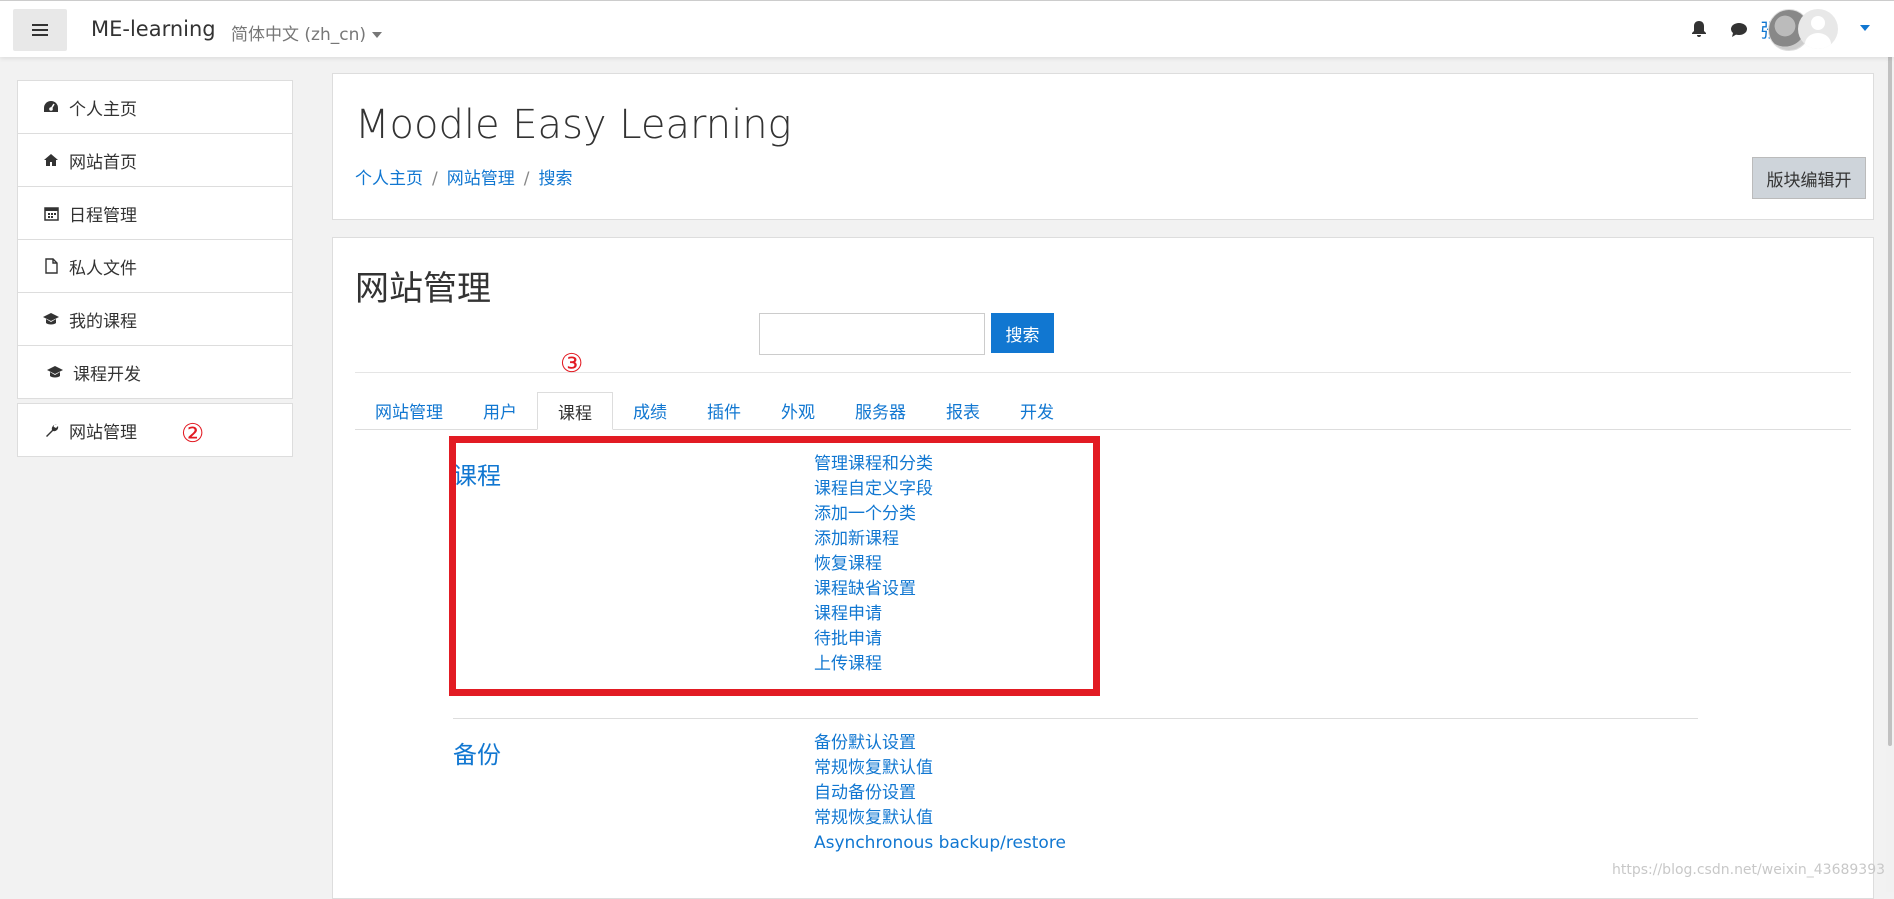  Describe the element at coordinates (575, 411) in the screenshot. I see `tab-courses: 课程` at that location.